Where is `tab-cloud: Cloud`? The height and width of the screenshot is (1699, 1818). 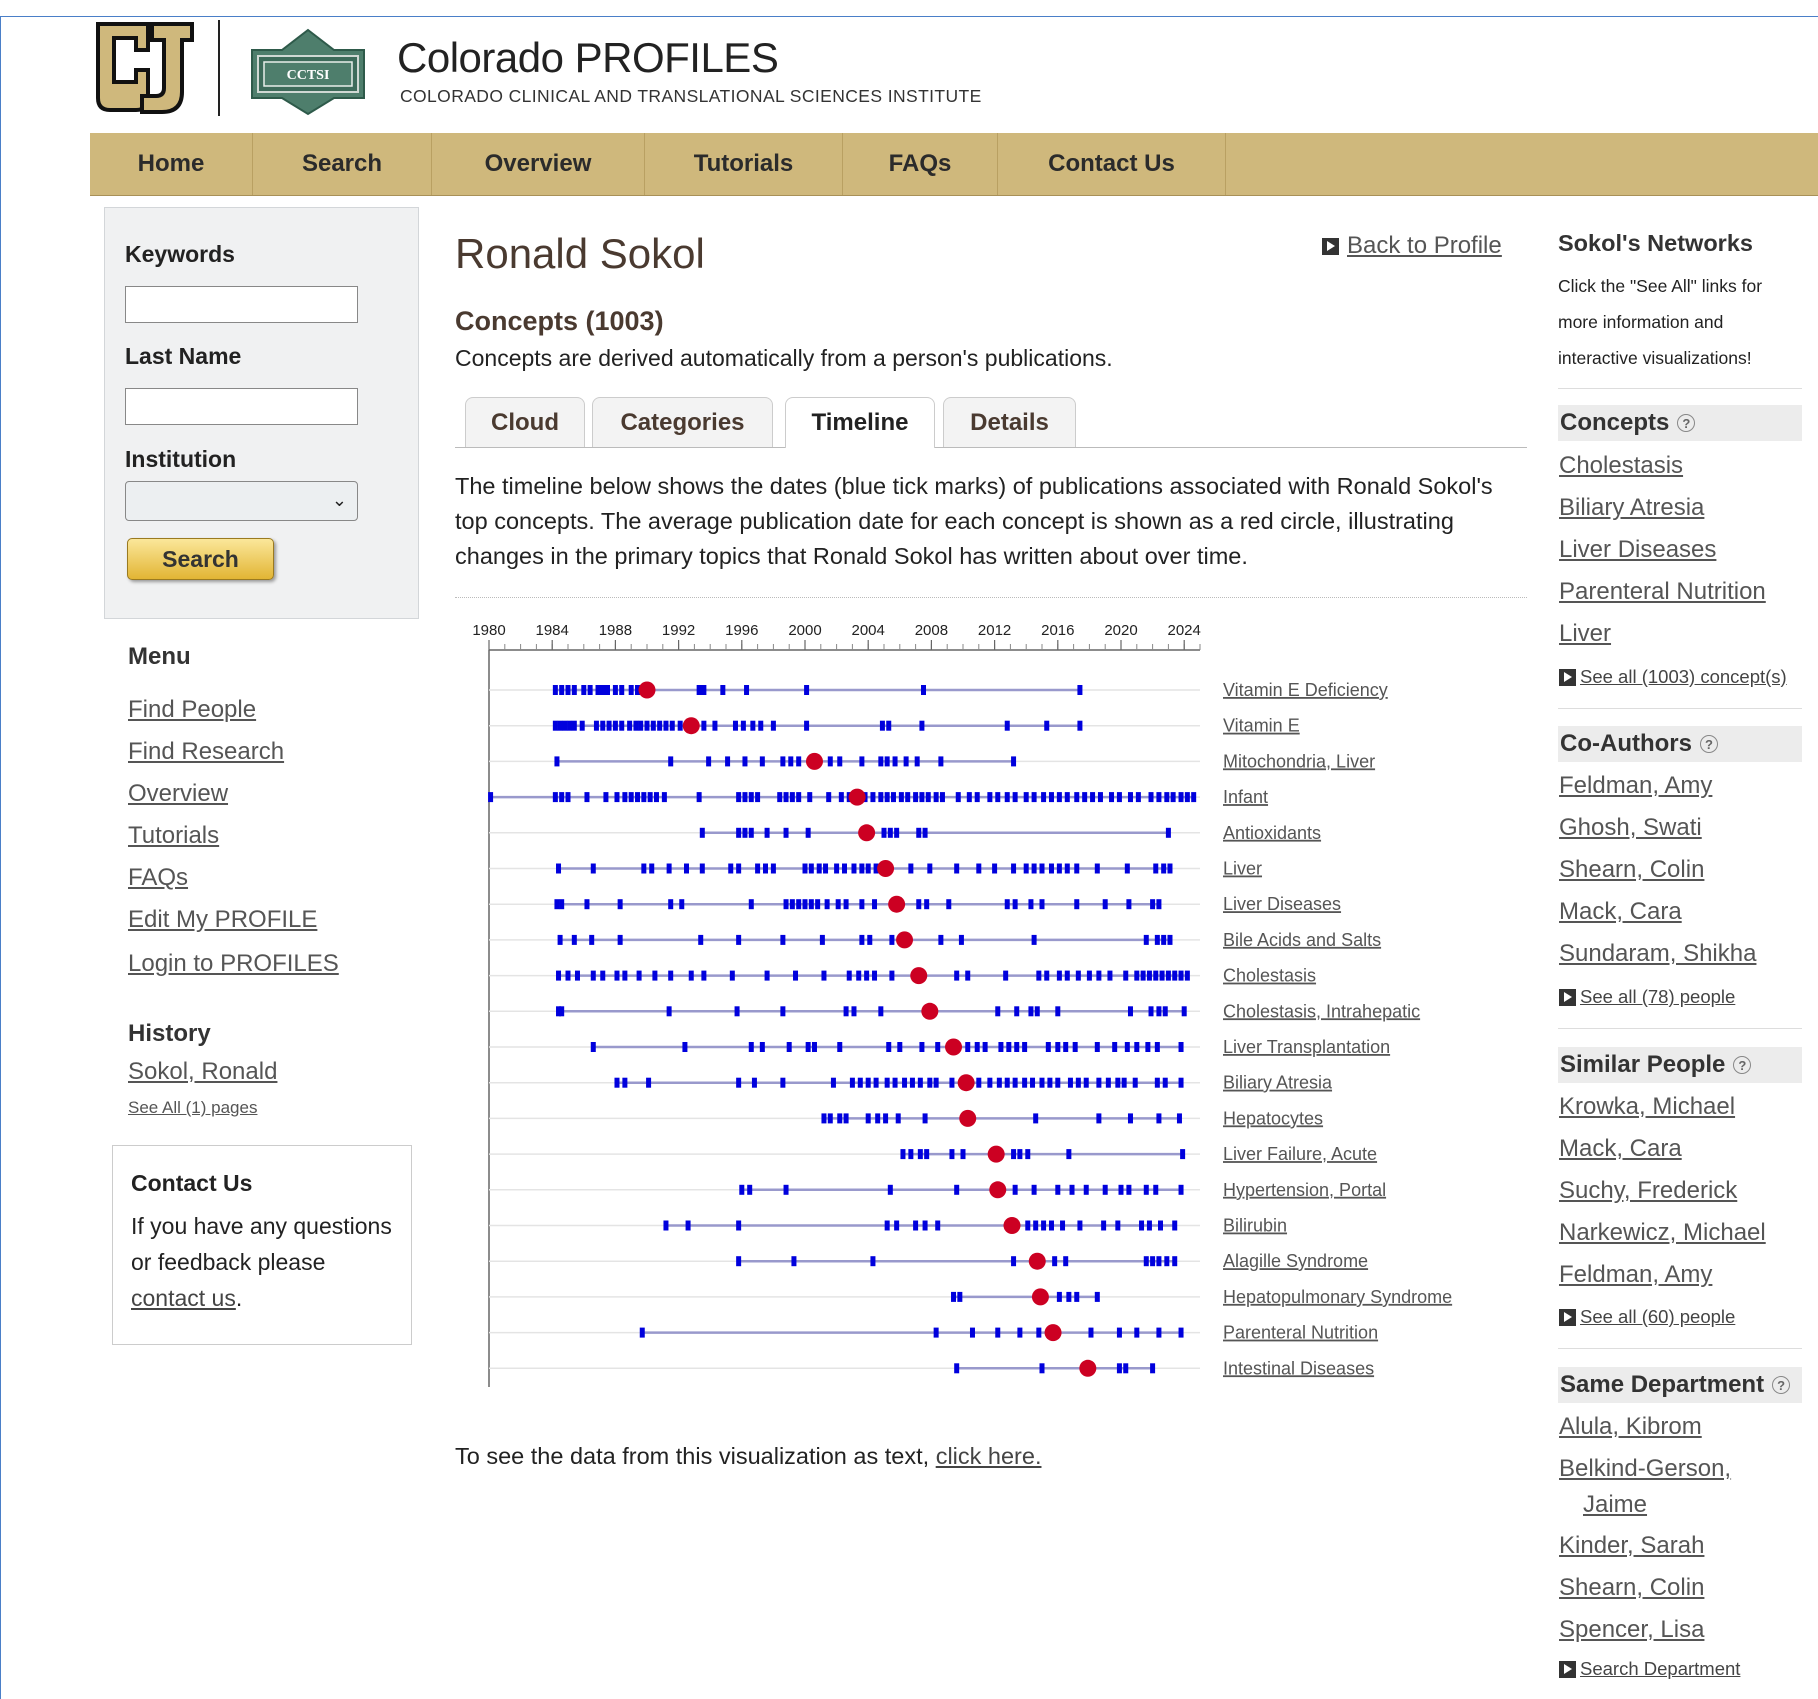
tab-cloud: Cloud is located at coordinates (525, 422).